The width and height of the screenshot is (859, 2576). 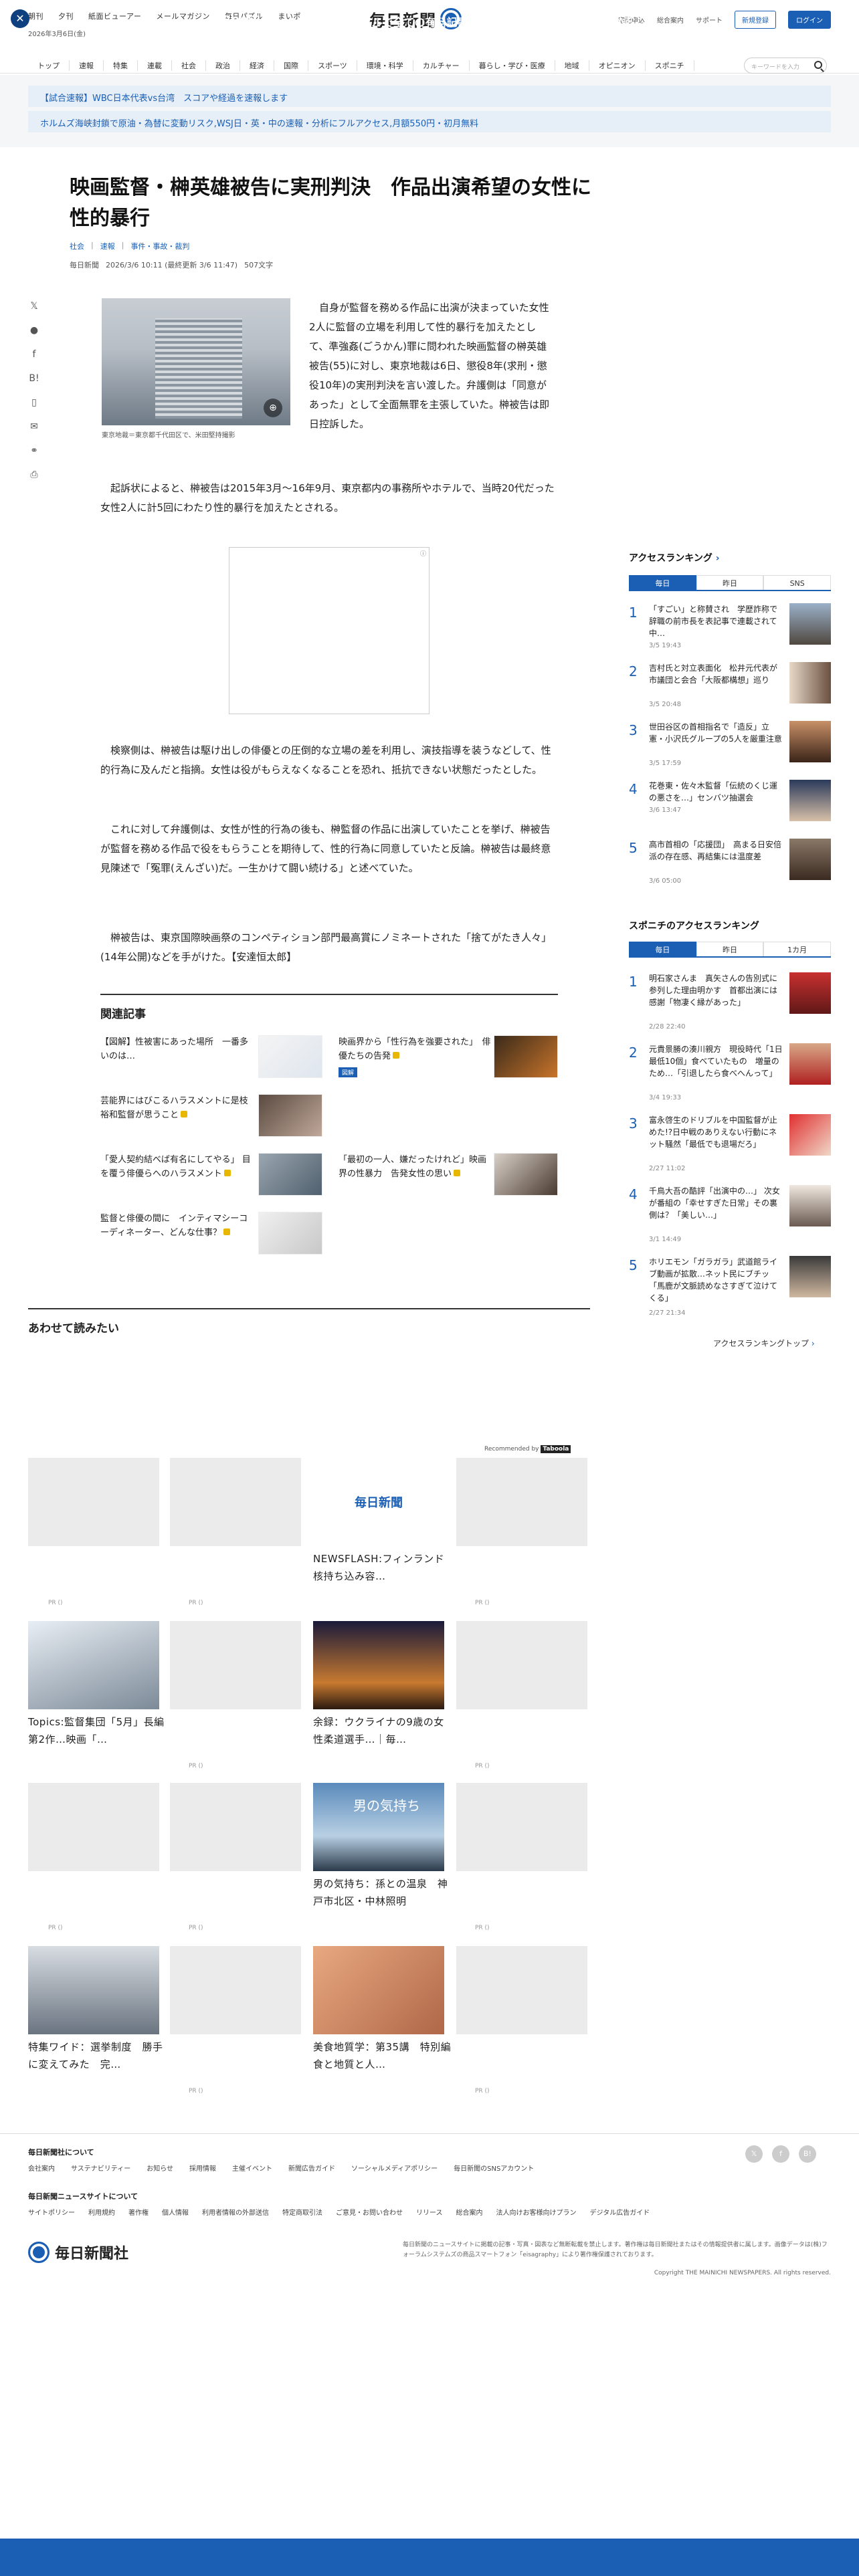 What do you see at coordinates (394, 2168) in the screenshot?
I see `footer-link: ソーシャルメディアポリシー` at bounding box center [394, 2168].